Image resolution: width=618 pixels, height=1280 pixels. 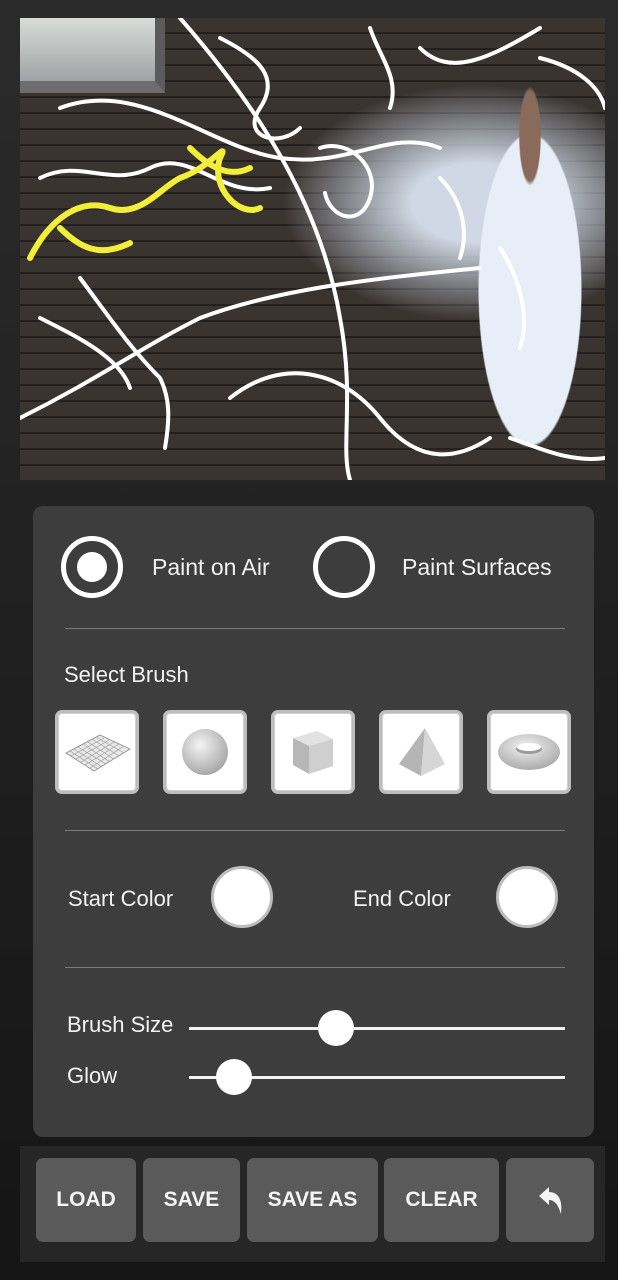 What do you see at coordinates (441, 1200) in the screenshot?
I see `clear-button: CLEAR` at bounding box center [441, 1200].